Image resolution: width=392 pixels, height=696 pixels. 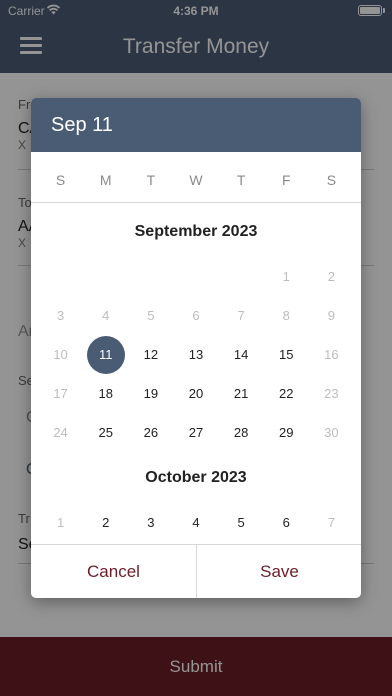 I want to click on day-cell: 22, so click(x=286, y=393).